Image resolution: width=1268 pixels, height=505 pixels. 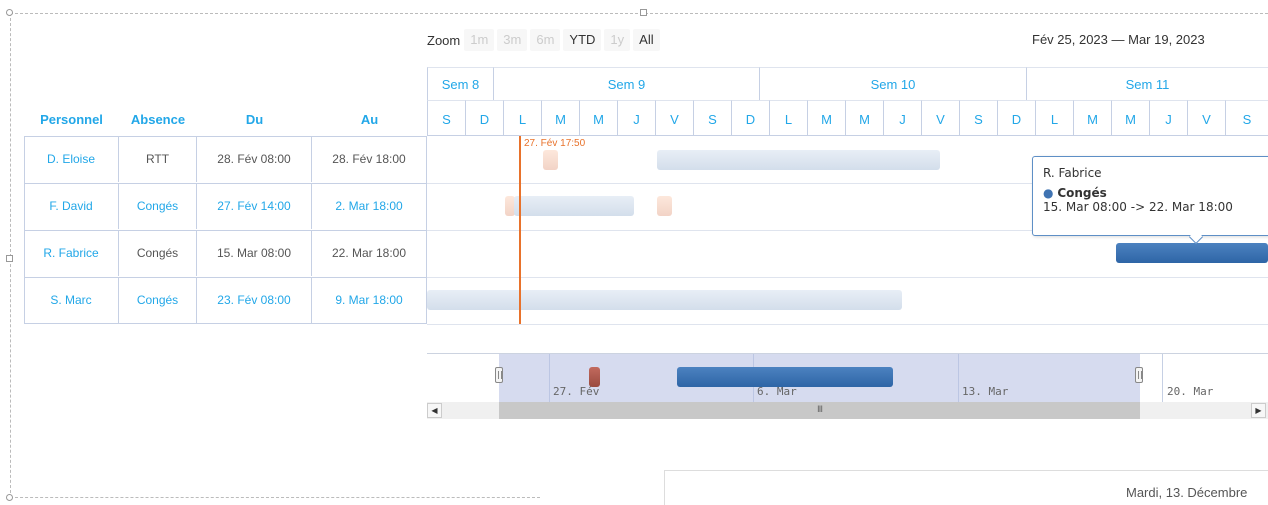 What do you see at coordinates (1187, 492) in the screenshot?
I see `calendar-date: Mardi, 13. Décembre` at bounding box center [1187, 492].